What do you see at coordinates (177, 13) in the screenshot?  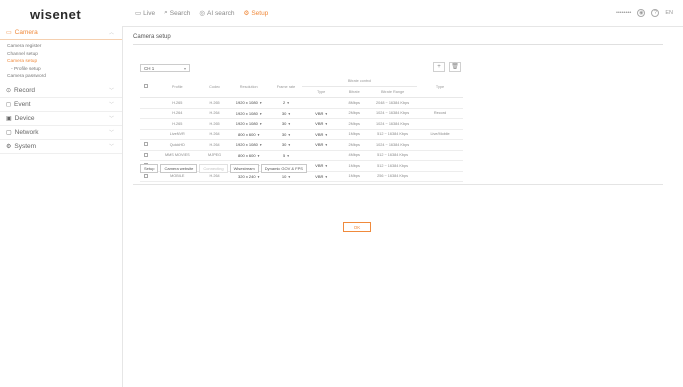 I see `nav-search: ⌕ Search` at bounding box center [177, 13].